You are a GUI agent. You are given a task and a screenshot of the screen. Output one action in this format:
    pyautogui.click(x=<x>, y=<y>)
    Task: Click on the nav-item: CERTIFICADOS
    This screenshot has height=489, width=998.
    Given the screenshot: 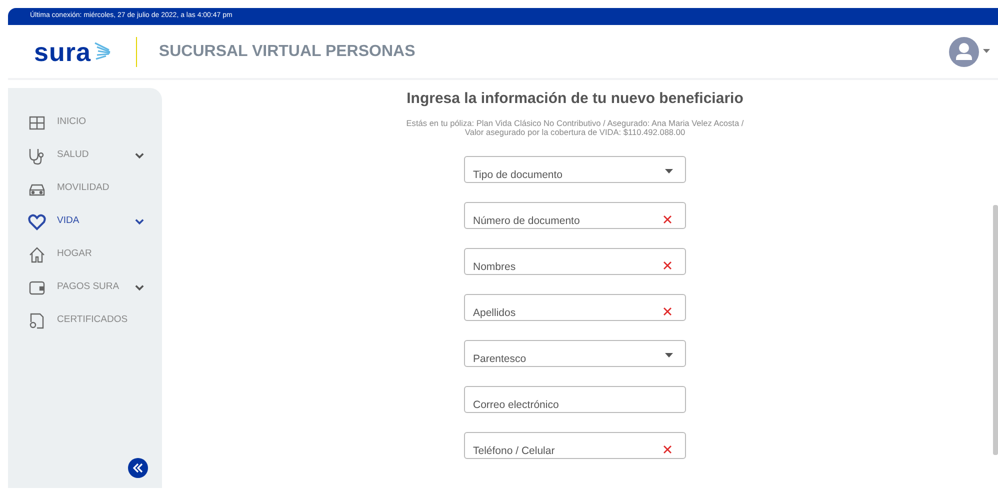 What is the action you would take?
    pyautogui.click(x=85, y=320)
    